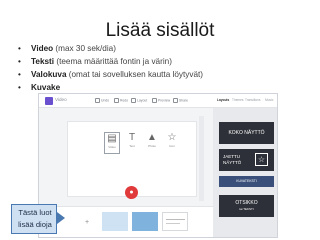 The image size is (320, 240). What do you see at coordinates (34, 219) in the screenshot?
I see `callout-box: Tästä luot lisää dioja` at bounding box center [34, 219].